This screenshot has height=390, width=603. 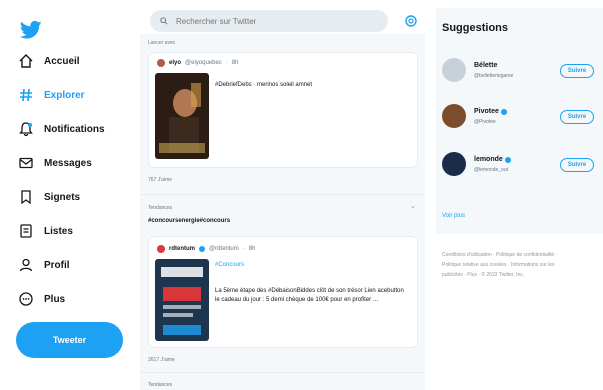 What do you see at coordinates (182, 249) in the screenshot?
I see `author-name: rdtentum` at bounding box center [182, 249].